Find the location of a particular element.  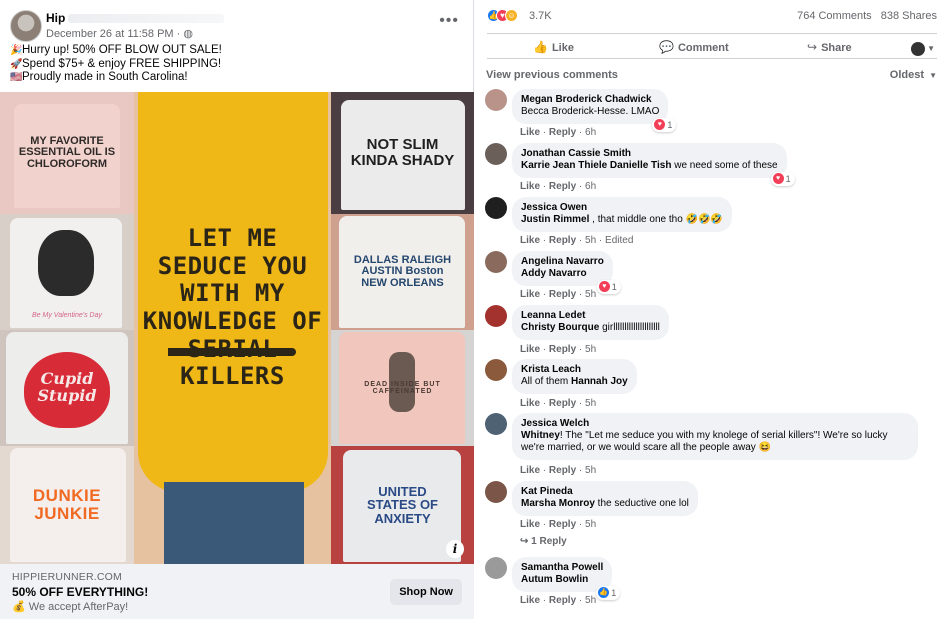

mention-tag: Becca Broderick-Hesse. is located at coordinates (574, 111).